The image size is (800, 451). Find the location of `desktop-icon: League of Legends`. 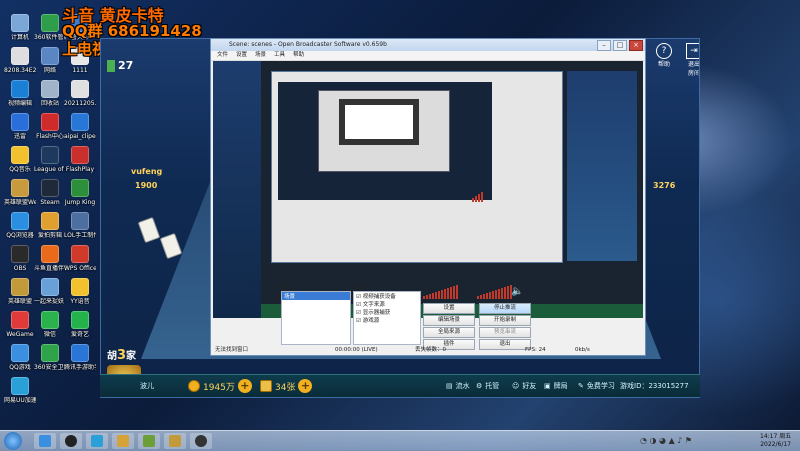

desktop-icon: League of Legends is located at coordinates (50, 159).